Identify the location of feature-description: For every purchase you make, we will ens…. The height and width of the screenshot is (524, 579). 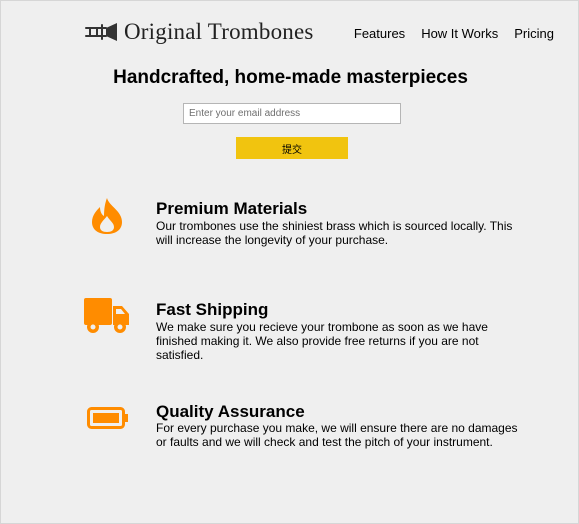
(337, 435).